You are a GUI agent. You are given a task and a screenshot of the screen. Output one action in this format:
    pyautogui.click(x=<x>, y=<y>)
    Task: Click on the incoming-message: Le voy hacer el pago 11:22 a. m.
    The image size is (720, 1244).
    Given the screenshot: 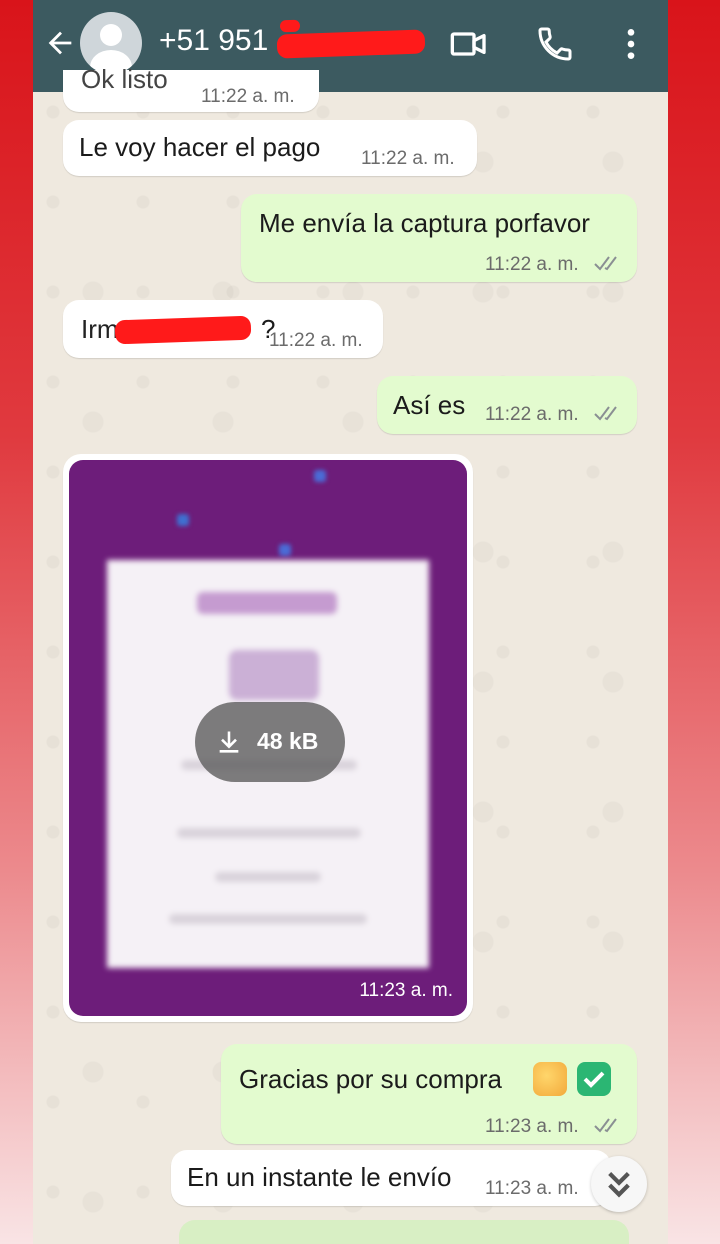 What is the action you would take?
    pyautogui.click(x=270, y=148)
    